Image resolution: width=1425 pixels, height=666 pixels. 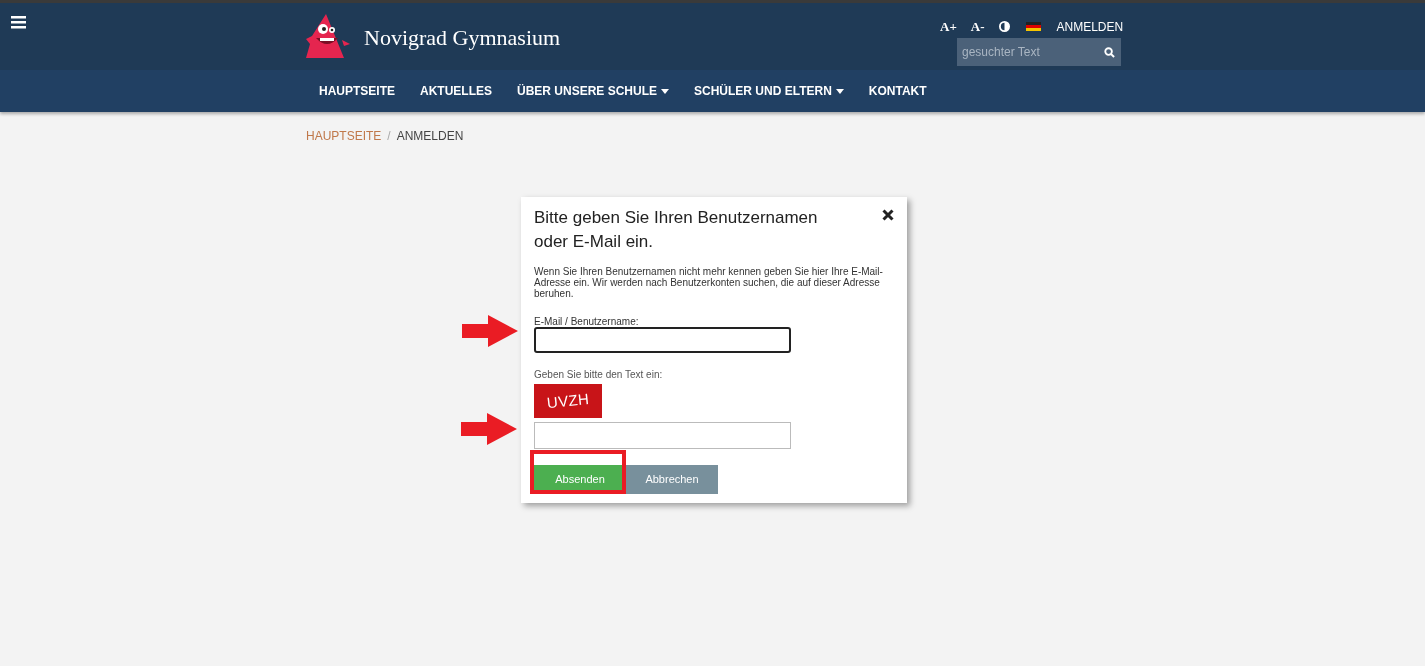 I want to click on nav-item: ÜBER UNSERE SCHULE, so click(x=587, y=91).